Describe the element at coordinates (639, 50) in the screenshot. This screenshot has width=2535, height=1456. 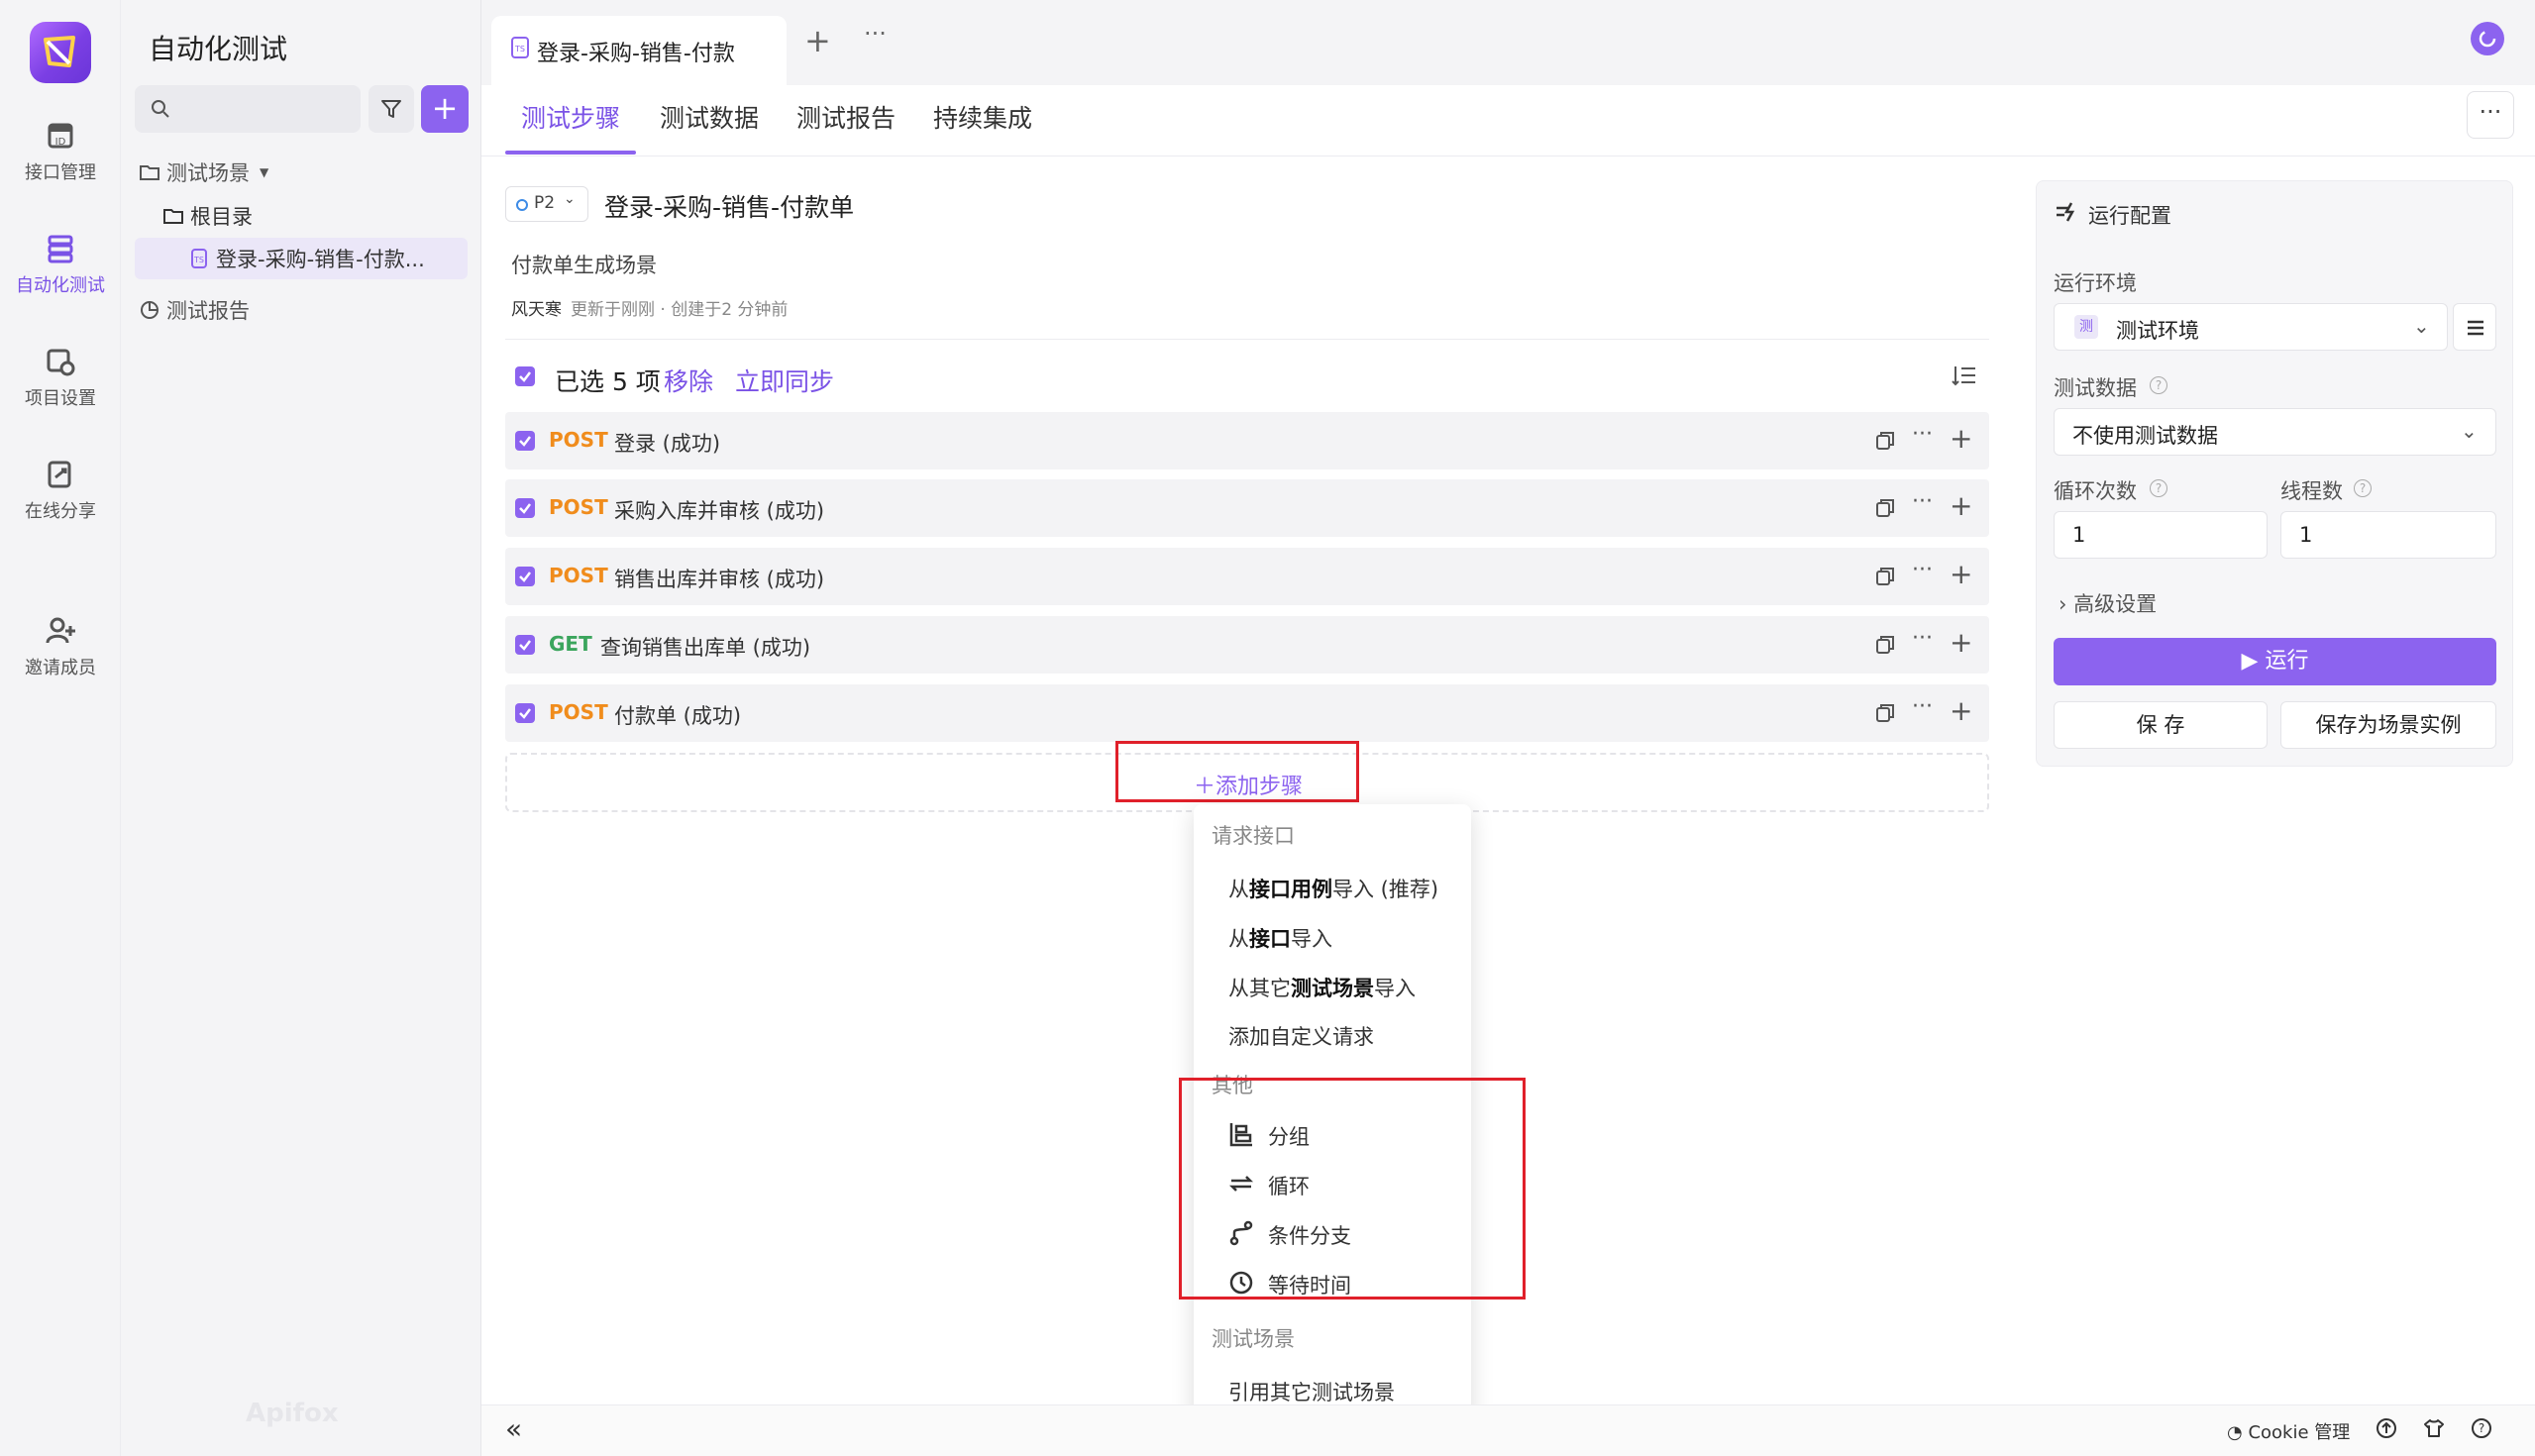
I see `open-tab: TS 登录-采购-销售-付款` at that location.